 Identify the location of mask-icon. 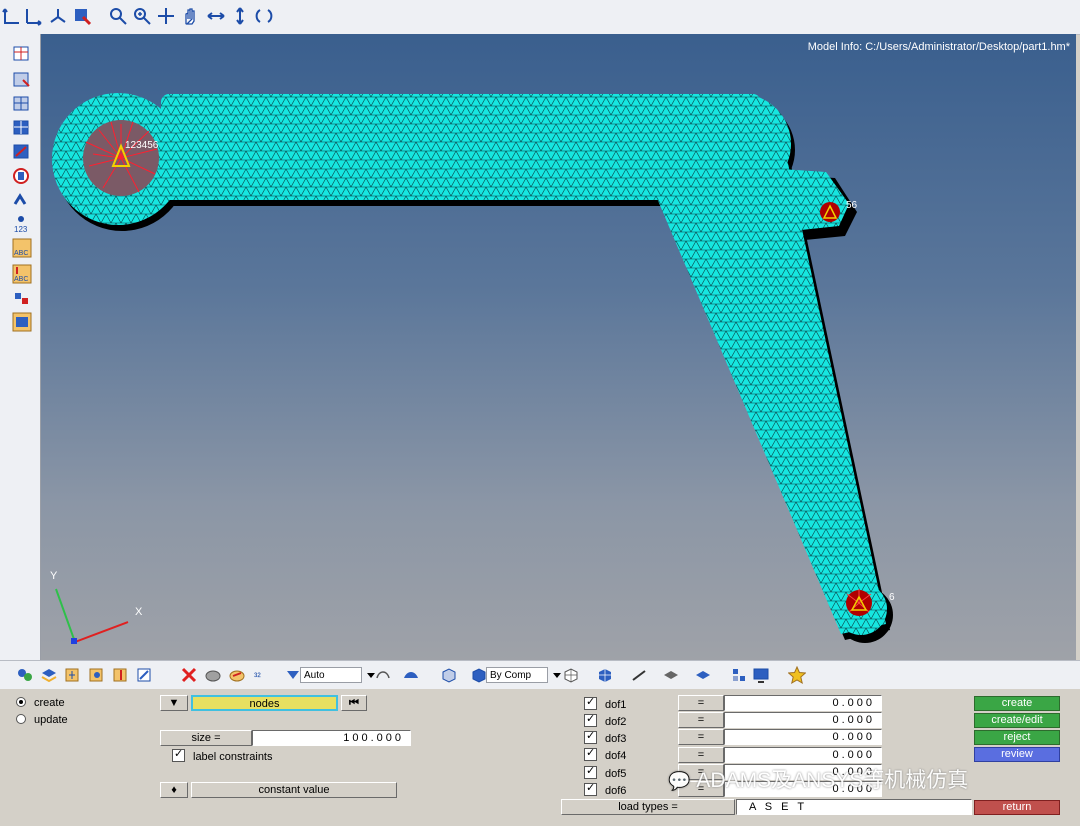
(73, 675).